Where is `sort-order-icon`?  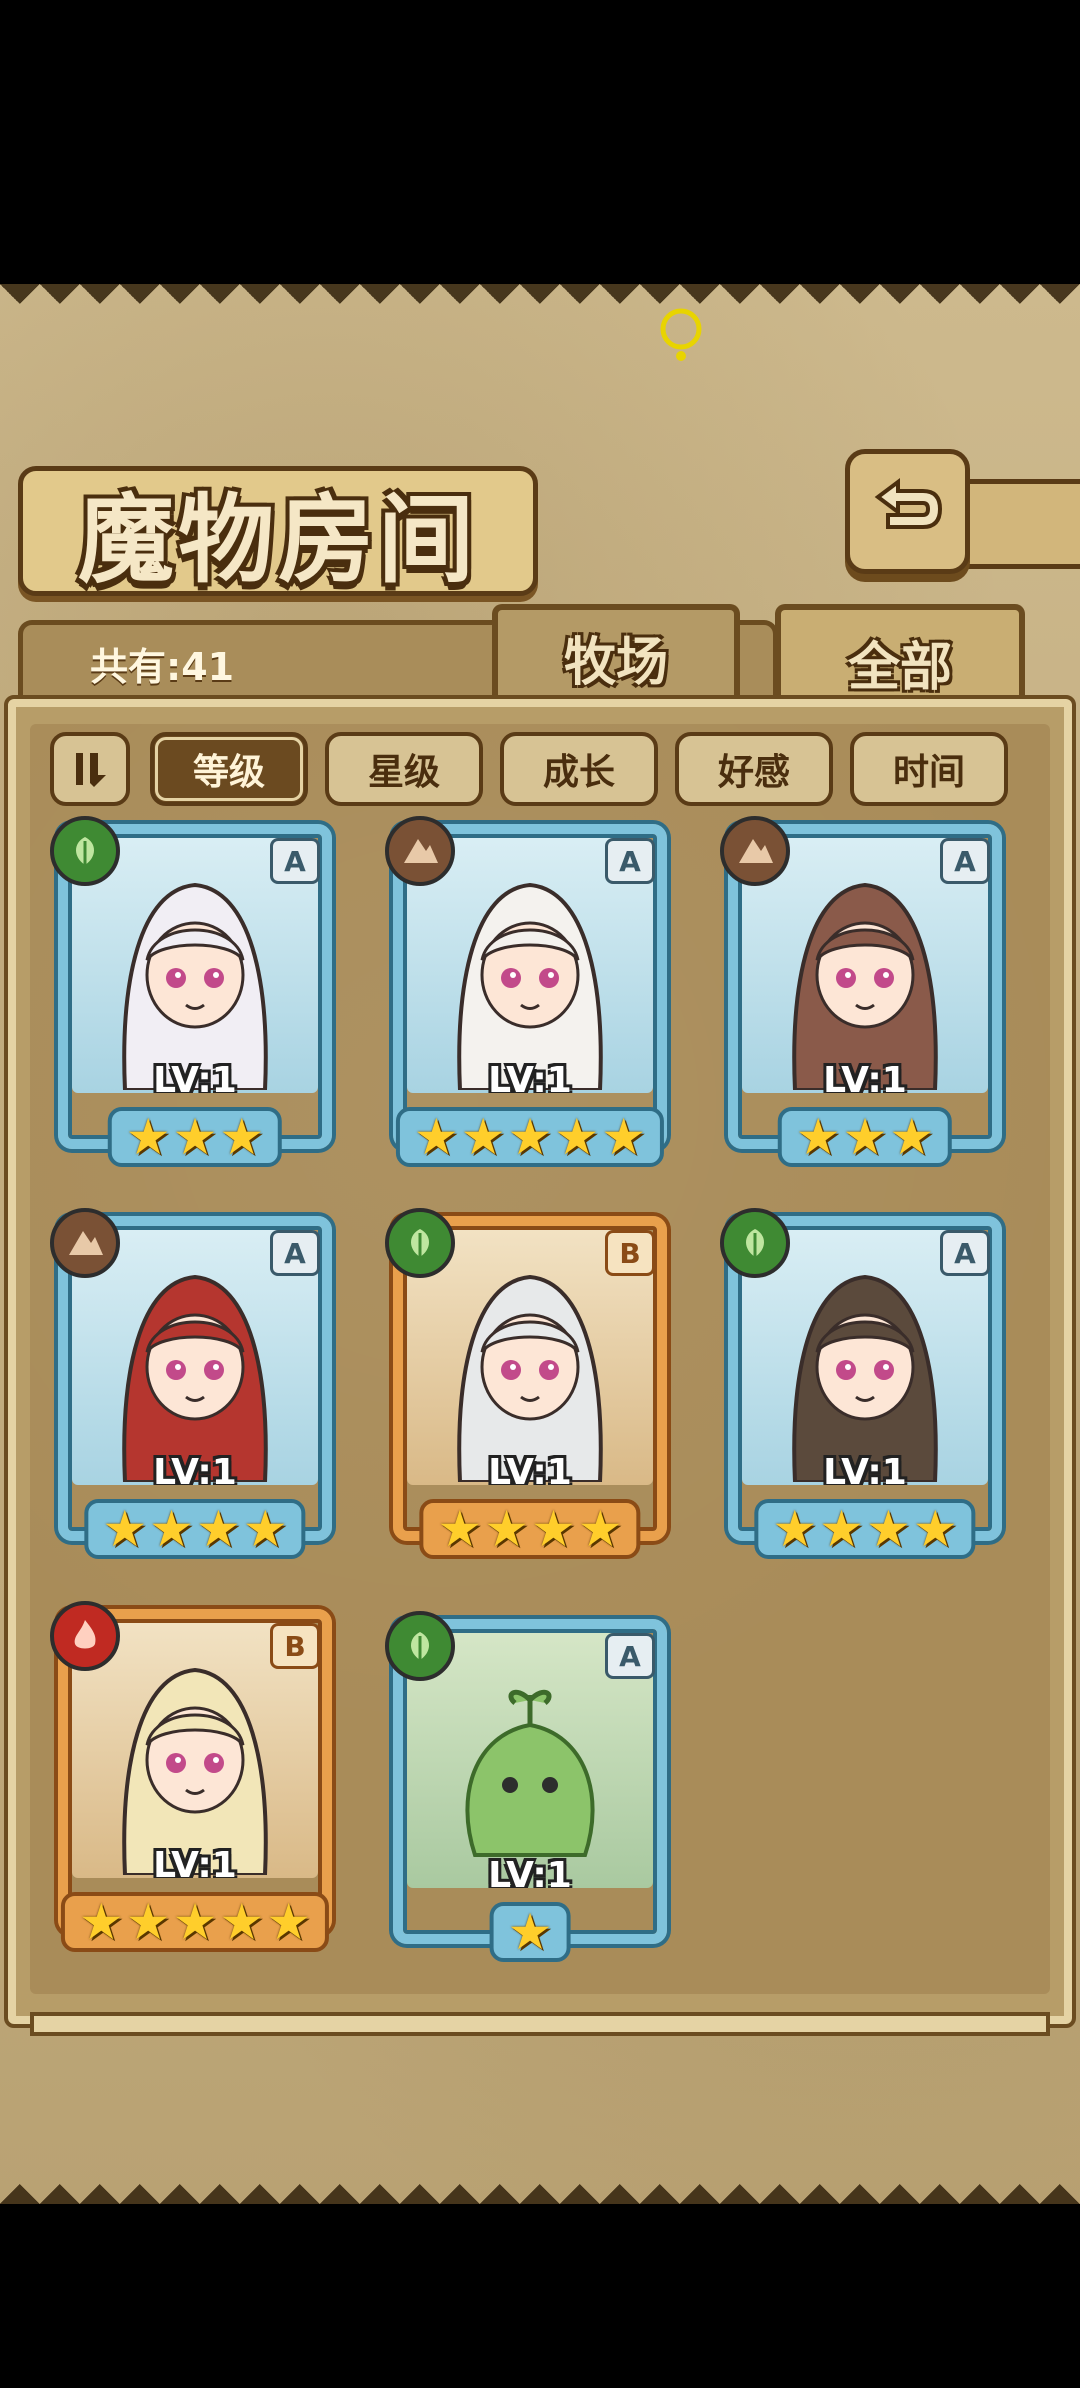
sort-order-icon is located at coordinates (91, 770).